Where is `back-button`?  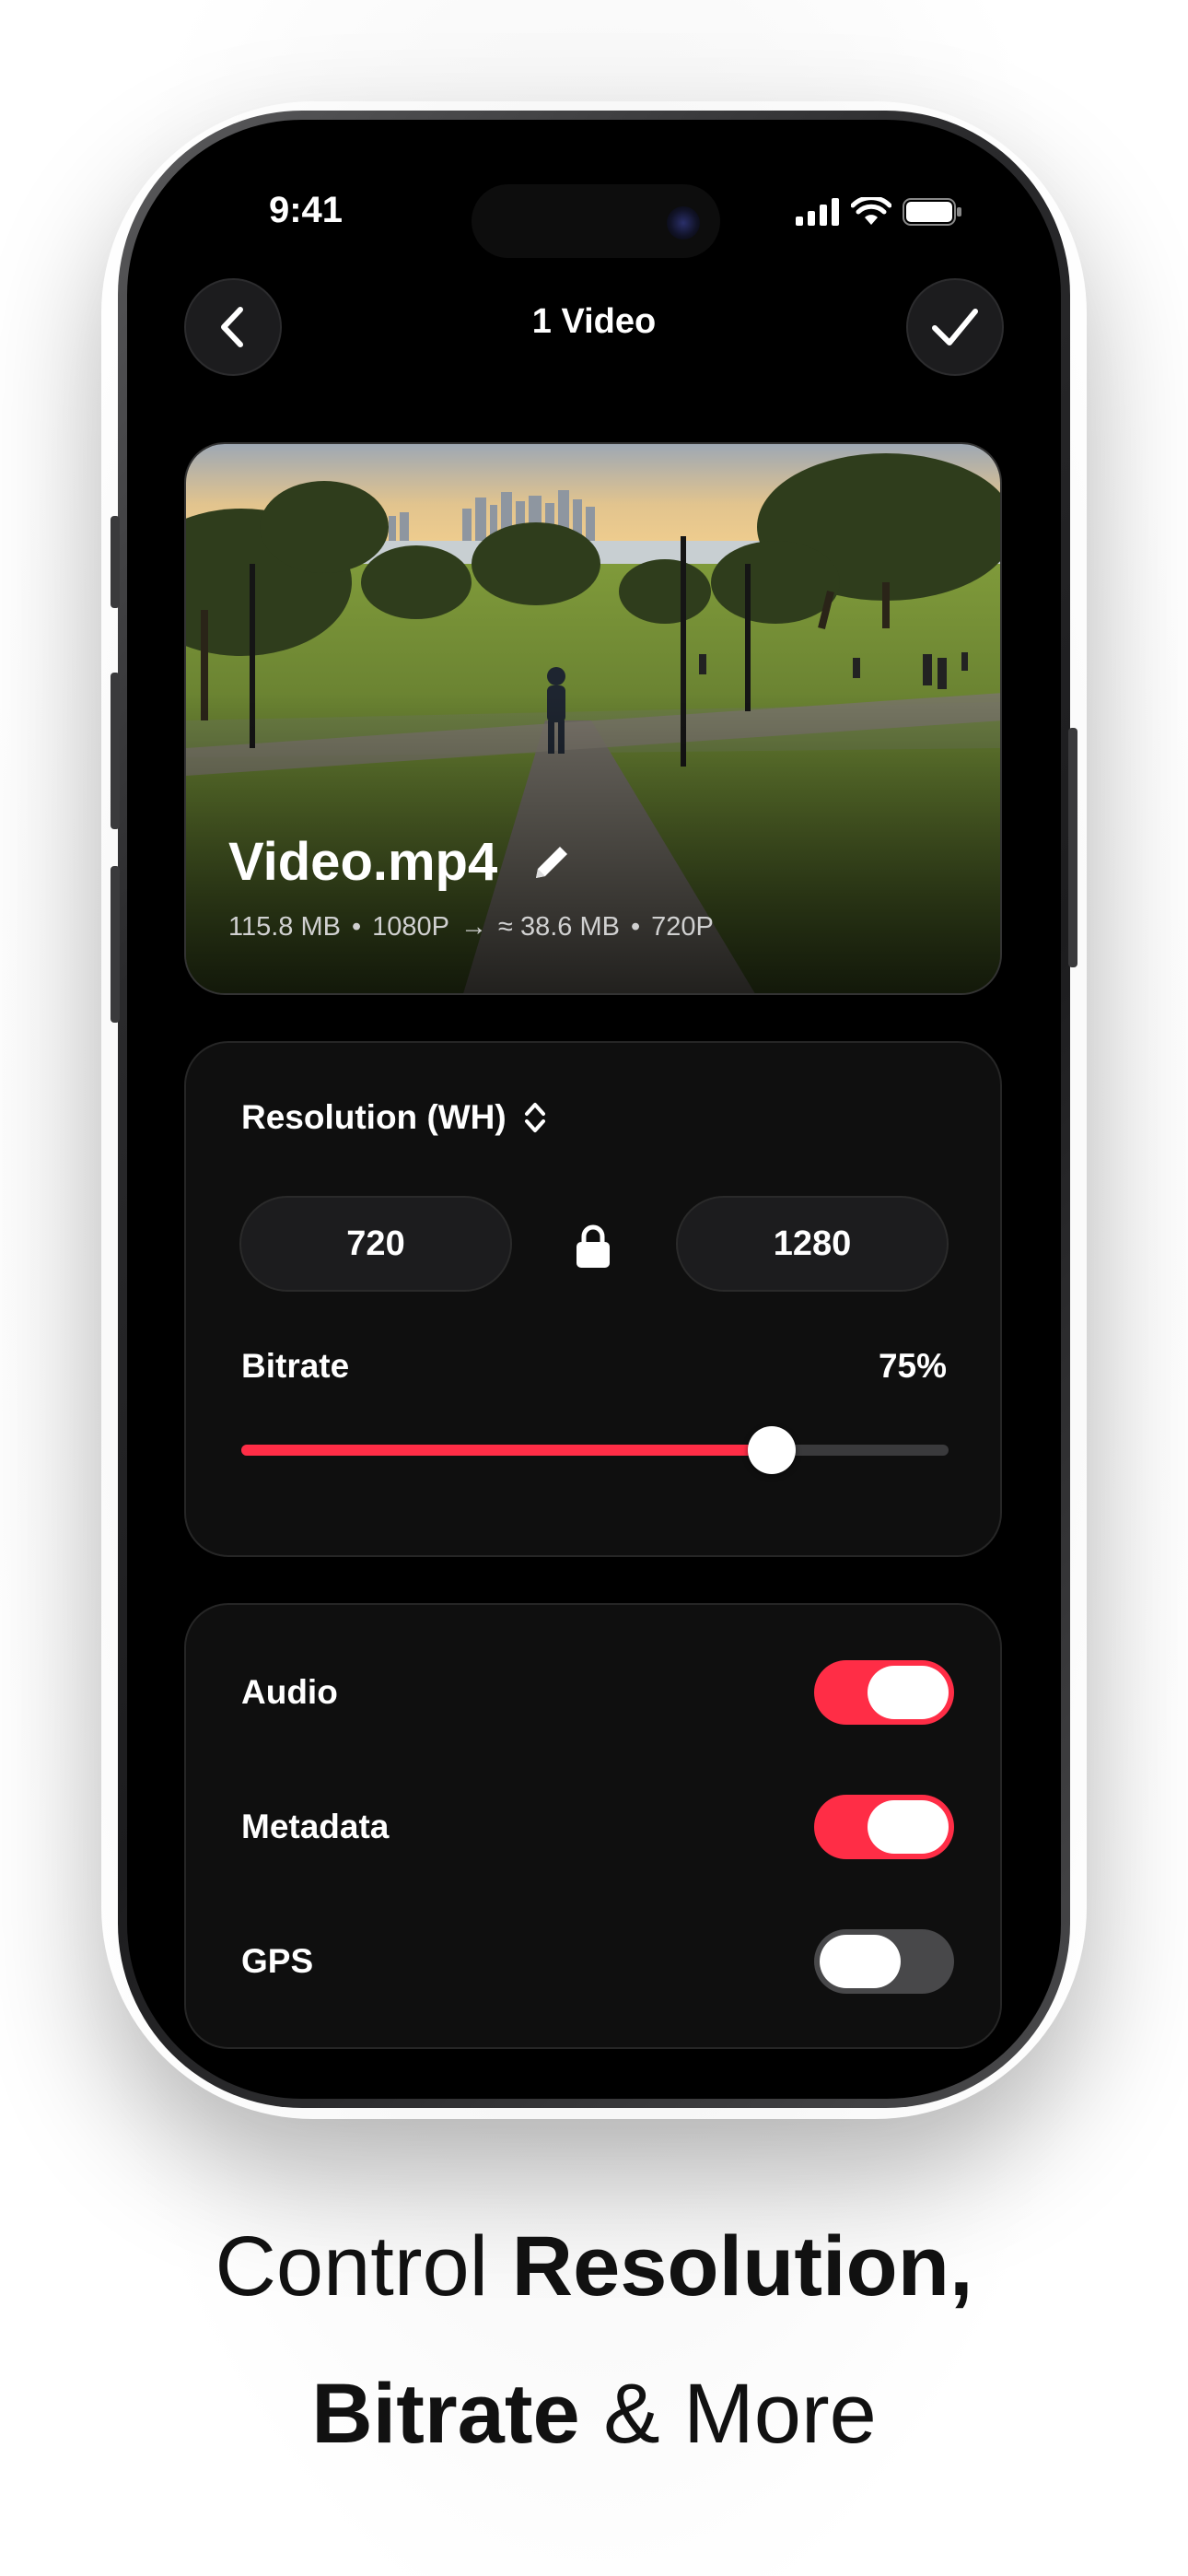
back-button is located at coordinates (233, 327).